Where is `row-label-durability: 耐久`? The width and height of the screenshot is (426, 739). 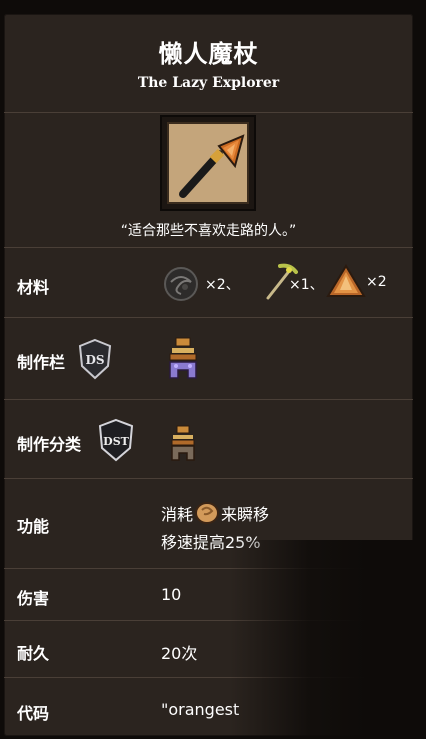
row-label-durability: 耐久 is located at coordinates (33, 653).